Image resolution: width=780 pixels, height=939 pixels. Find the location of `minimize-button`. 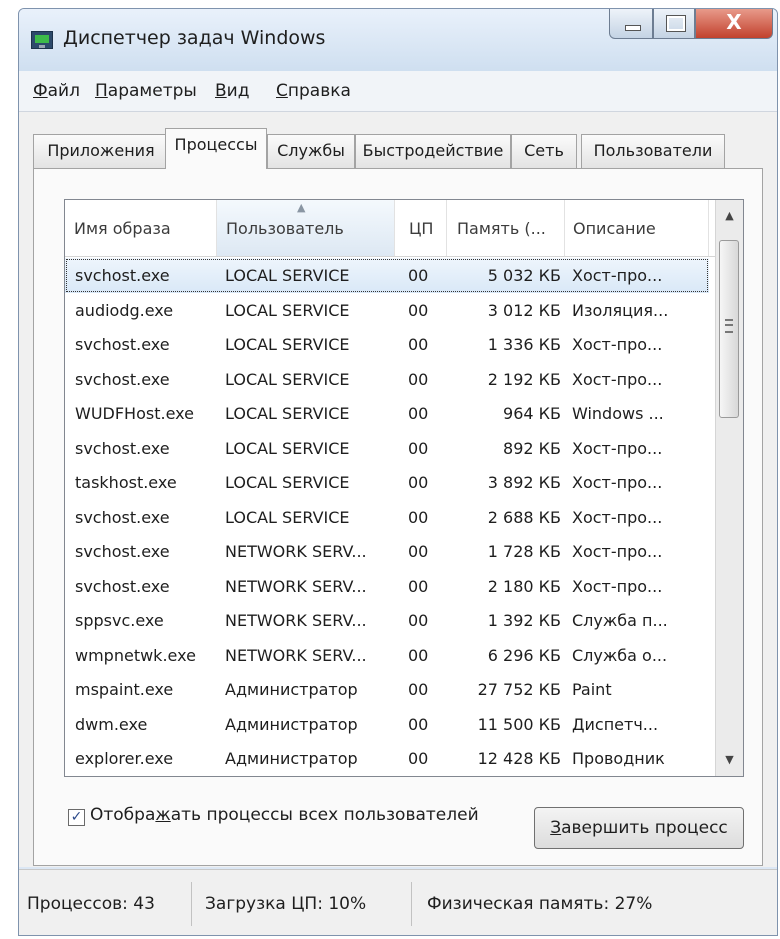

minimize-button is located at coordinates (631, 24).